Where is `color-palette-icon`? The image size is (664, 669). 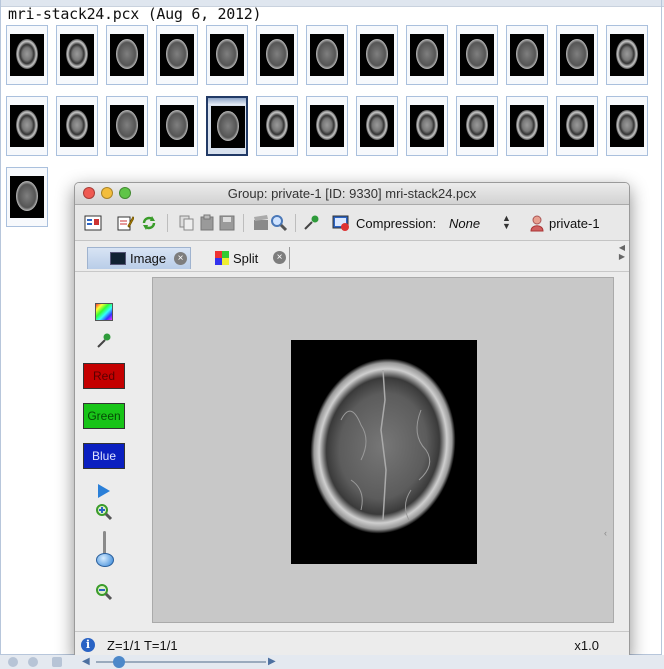
color-palette-icon is located at coordinates (104, 312).